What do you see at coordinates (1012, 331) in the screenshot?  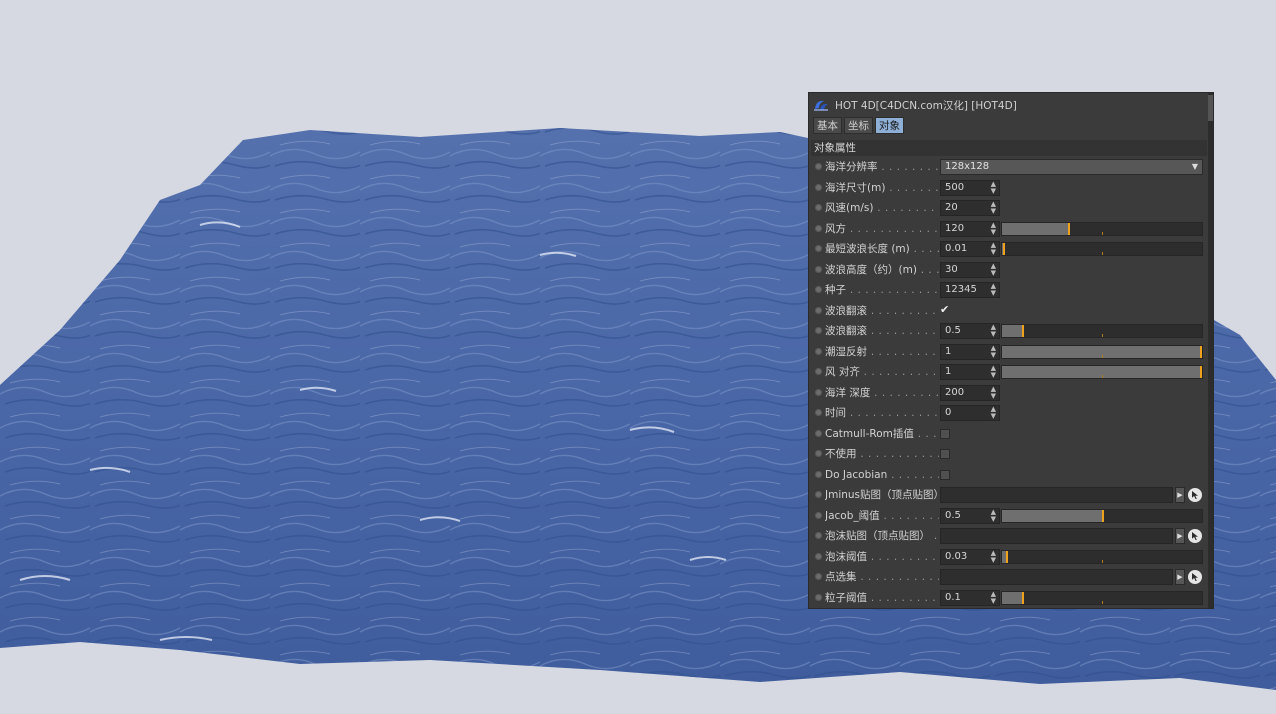 I see `slider-fill` at bounding box center [1012, 331].